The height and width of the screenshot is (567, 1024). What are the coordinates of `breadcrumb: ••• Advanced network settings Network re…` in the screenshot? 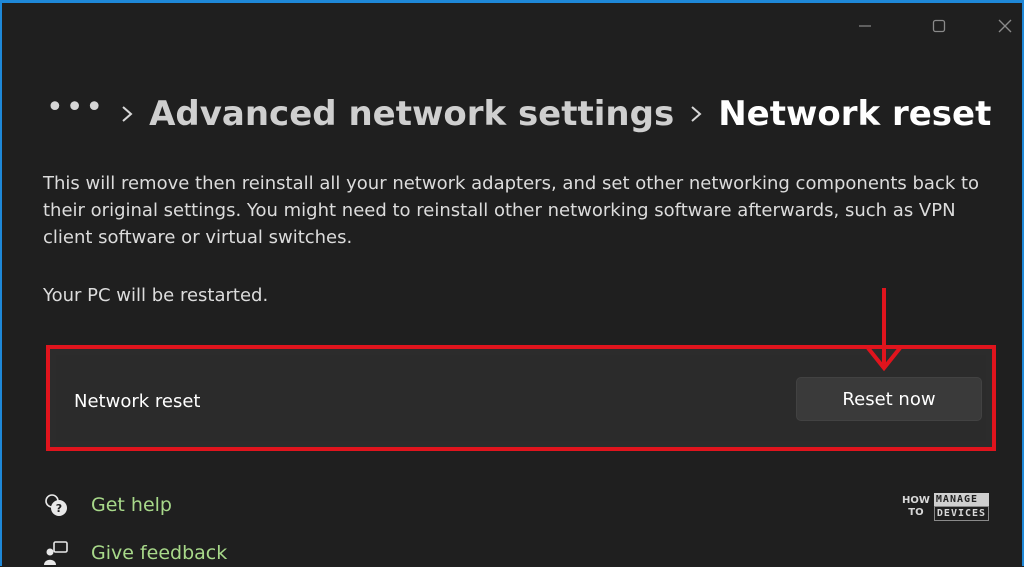 It's located at (518, 114).